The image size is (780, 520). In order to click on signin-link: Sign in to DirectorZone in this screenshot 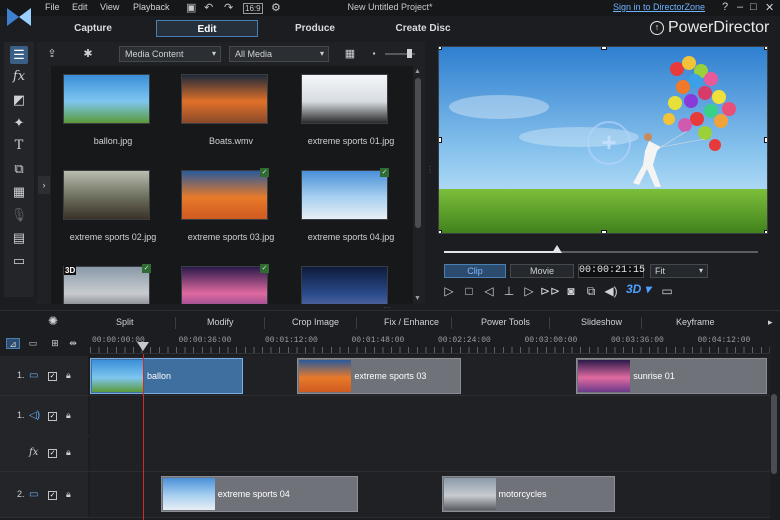, I will do `click(659, 7)`.